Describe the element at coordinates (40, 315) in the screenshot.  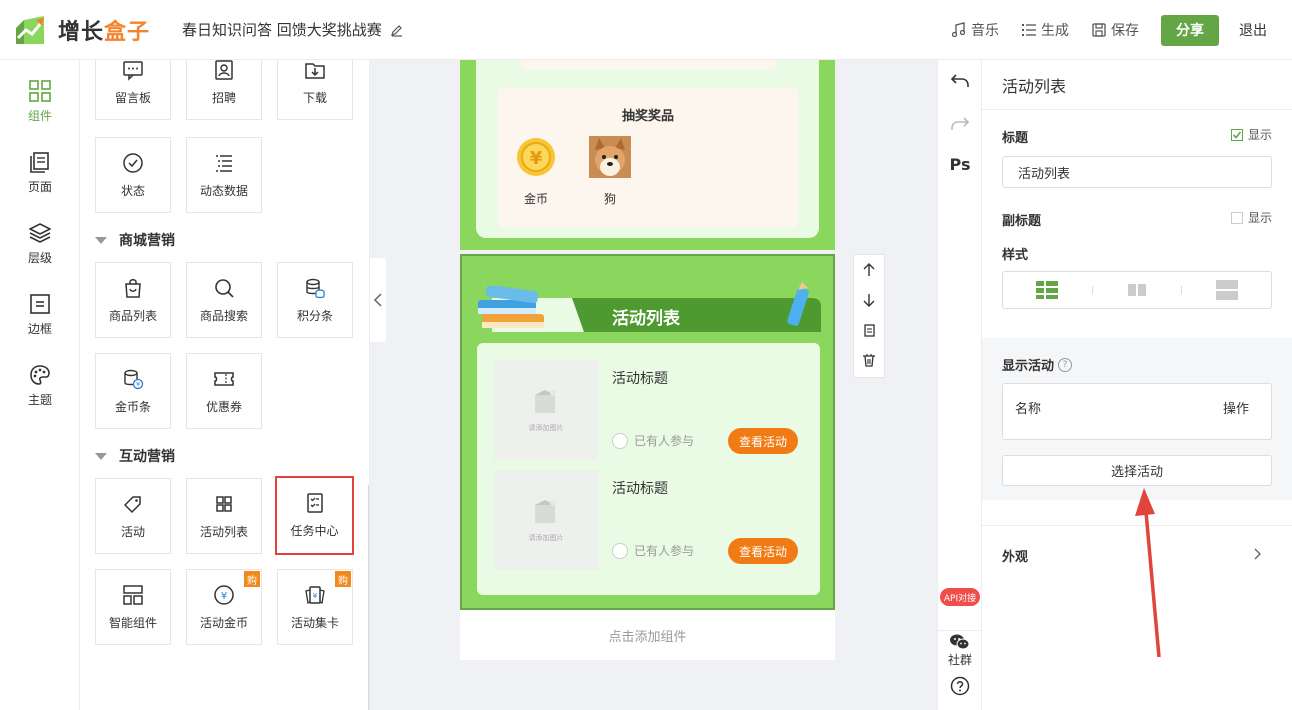
I see `rail-item-border: 边框` at that location.